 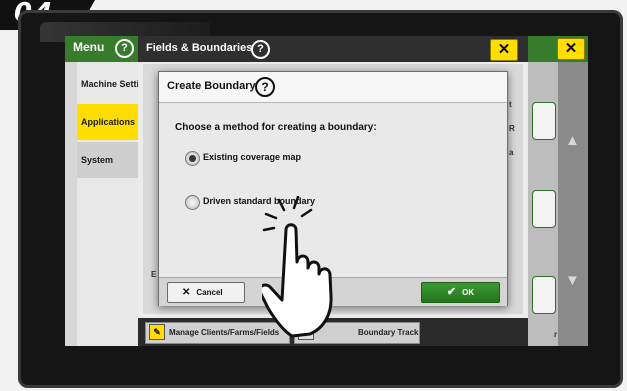 I want to click on touch-hand-icon, so click(x=297, y=267).